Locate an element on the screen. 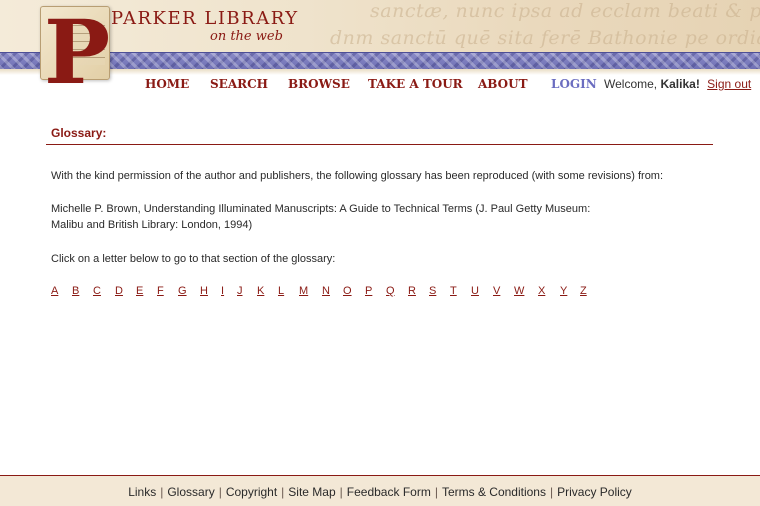 Image resolution: width=760 pixels, height=506 pixels. letter-link-k: K is located at coordinates (260, 291).